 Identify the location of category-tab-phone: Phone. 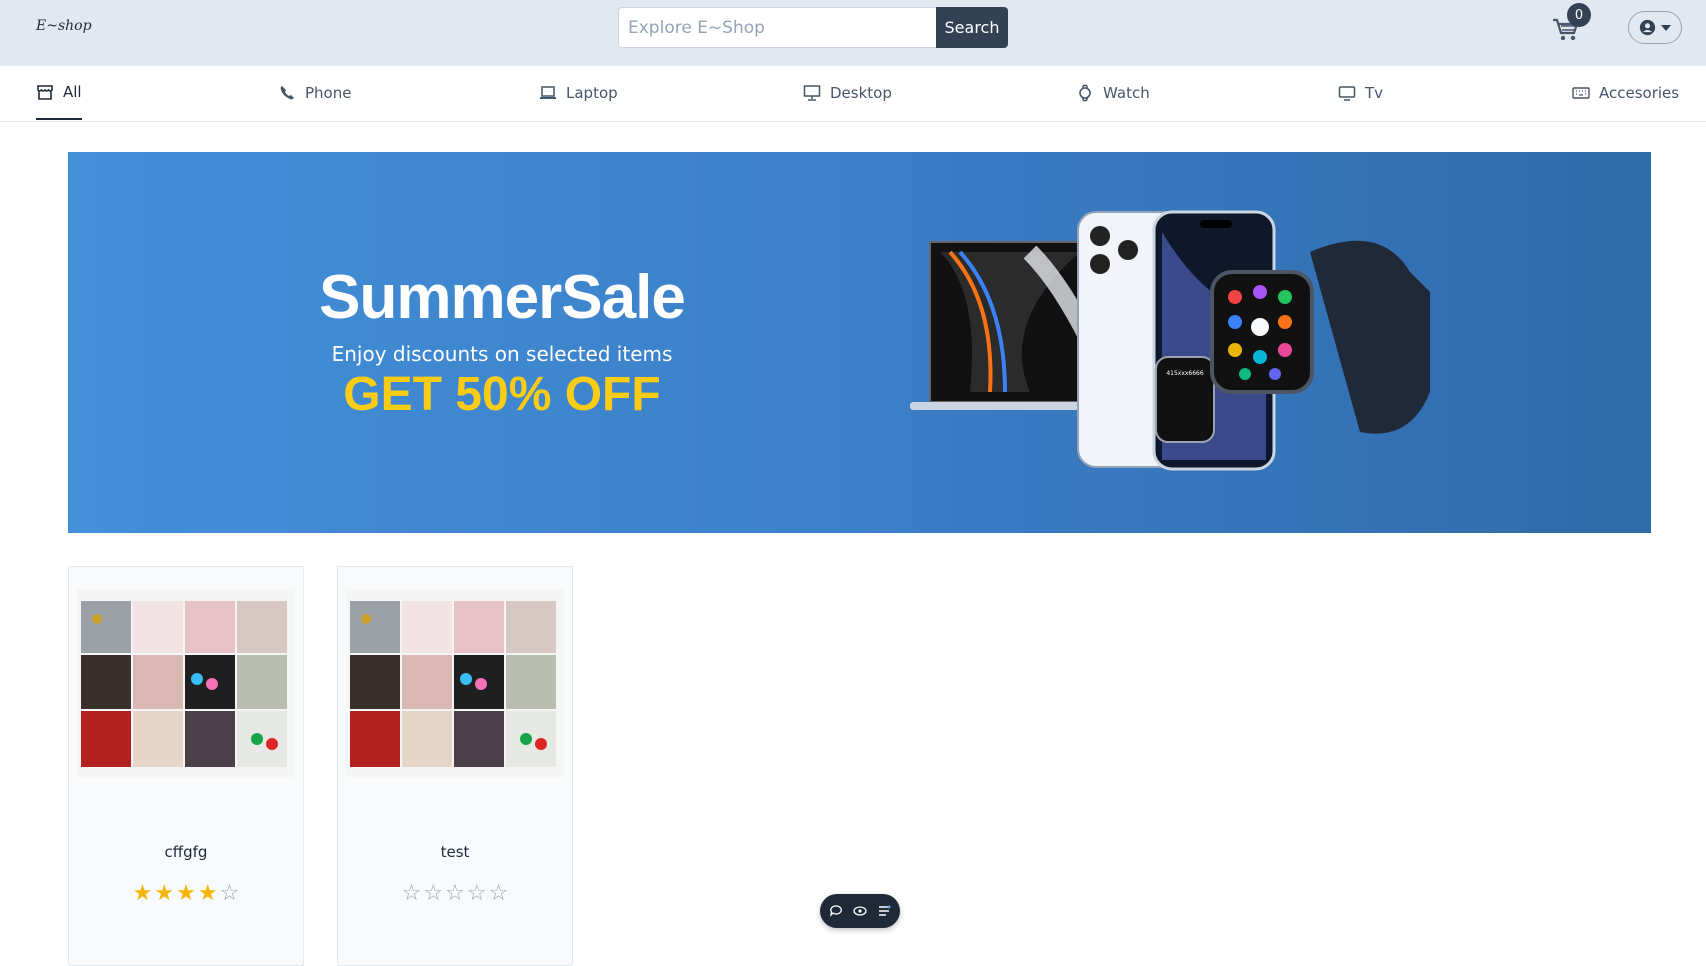
(314, 93).